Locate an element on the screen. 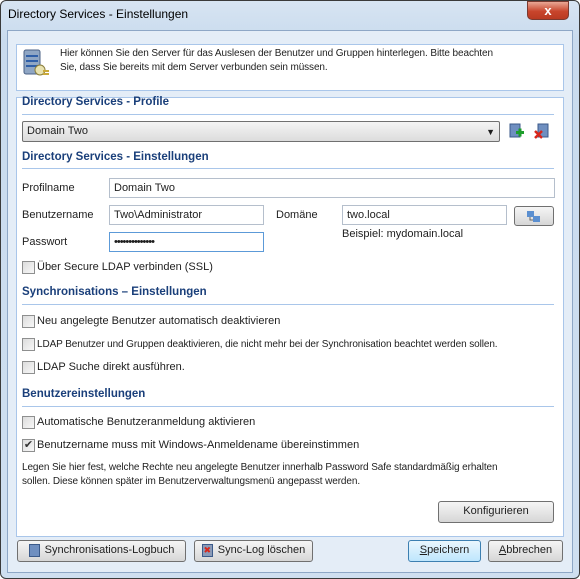 The image size is (580, 579). passwort-input: •••••••••••••• is located at coordinates (186, 242).